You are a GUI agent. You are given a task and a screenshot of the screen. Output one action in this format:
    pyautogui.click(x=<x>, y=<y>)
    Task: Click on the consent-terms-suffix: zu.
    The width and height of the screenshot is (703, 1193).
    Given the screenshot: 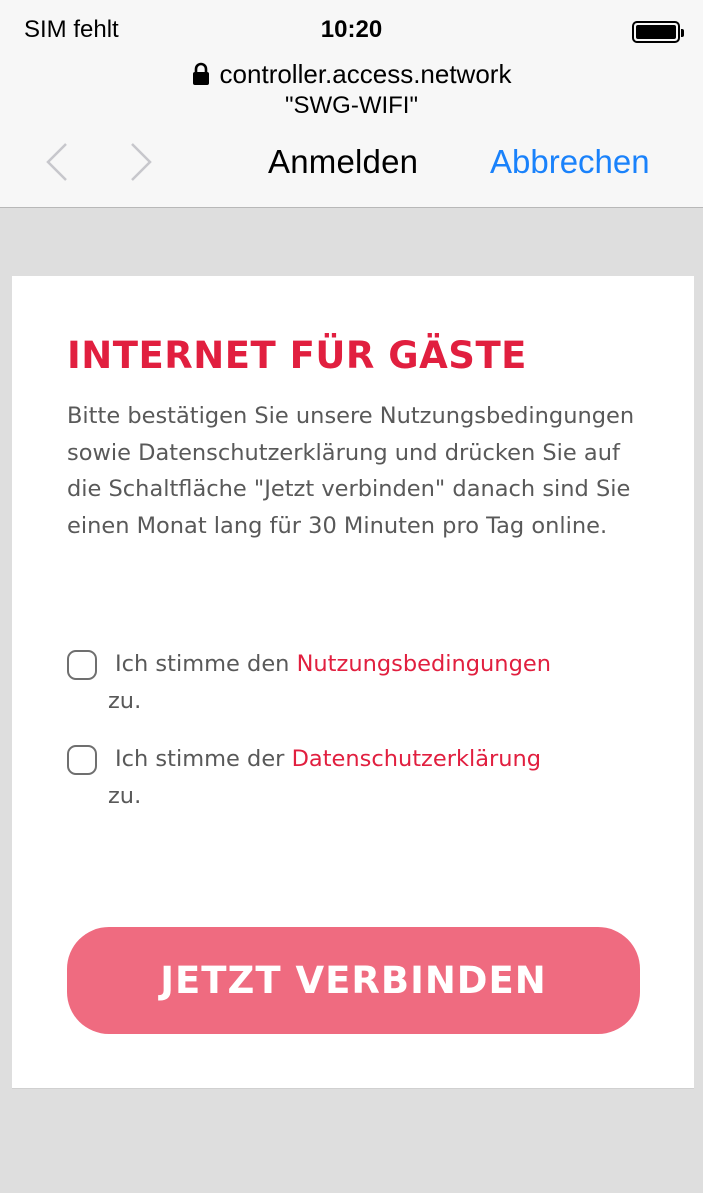 What is the action you would take?
    pyautogui.click(x=125, y=700)
    